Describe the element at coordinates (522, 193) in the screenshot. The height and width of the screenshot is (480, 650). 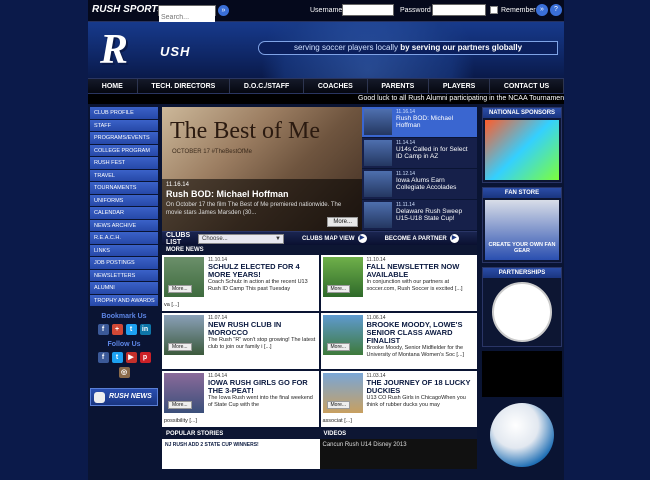
I see `fan-store-heading: FAN STORE` at that location.